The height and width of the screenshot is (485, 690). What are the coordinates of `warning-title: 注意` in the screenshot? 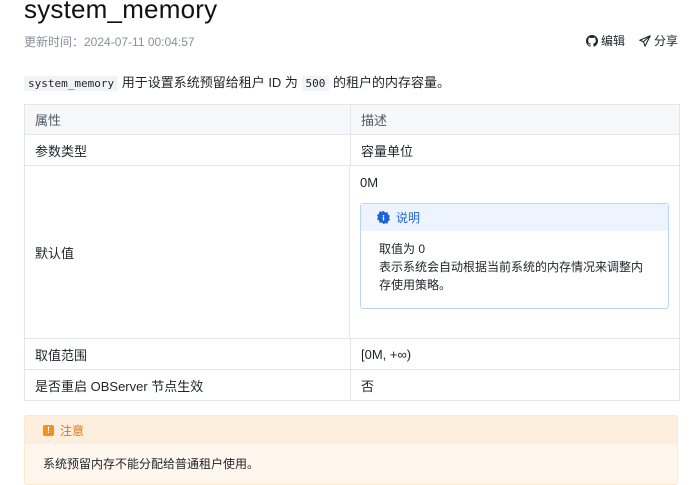 It's located at (72, 430).